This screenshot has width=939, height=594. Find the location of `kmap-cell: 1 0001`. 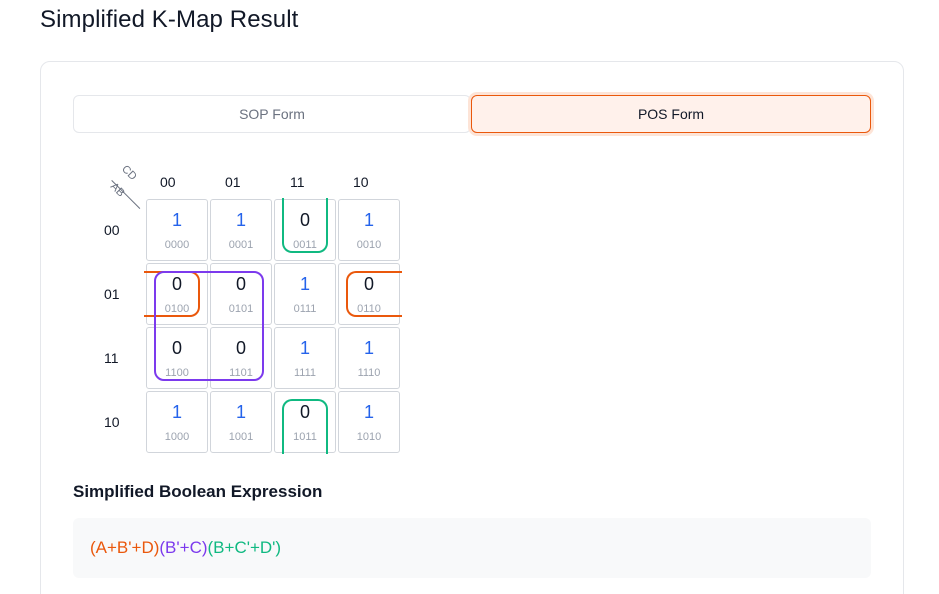

kmap-cell: 1 0001 is located at coordinates (241, 230).